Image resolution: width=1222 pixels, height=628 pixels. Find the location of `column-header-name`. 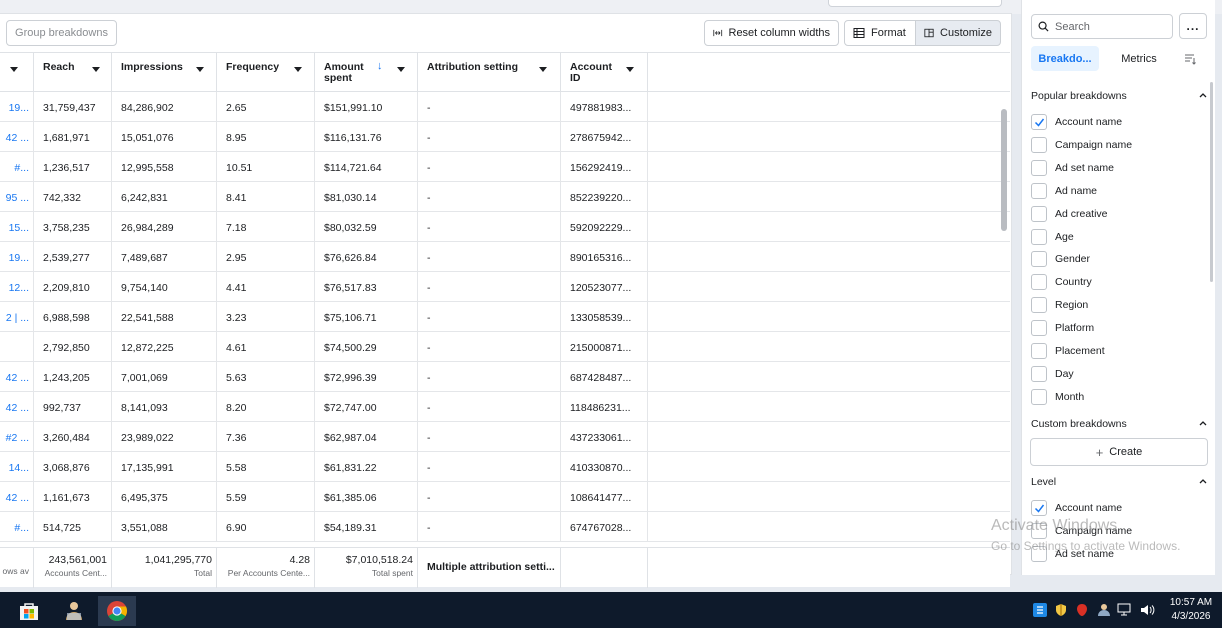

column-header-name is located at coordinates (17, 72).